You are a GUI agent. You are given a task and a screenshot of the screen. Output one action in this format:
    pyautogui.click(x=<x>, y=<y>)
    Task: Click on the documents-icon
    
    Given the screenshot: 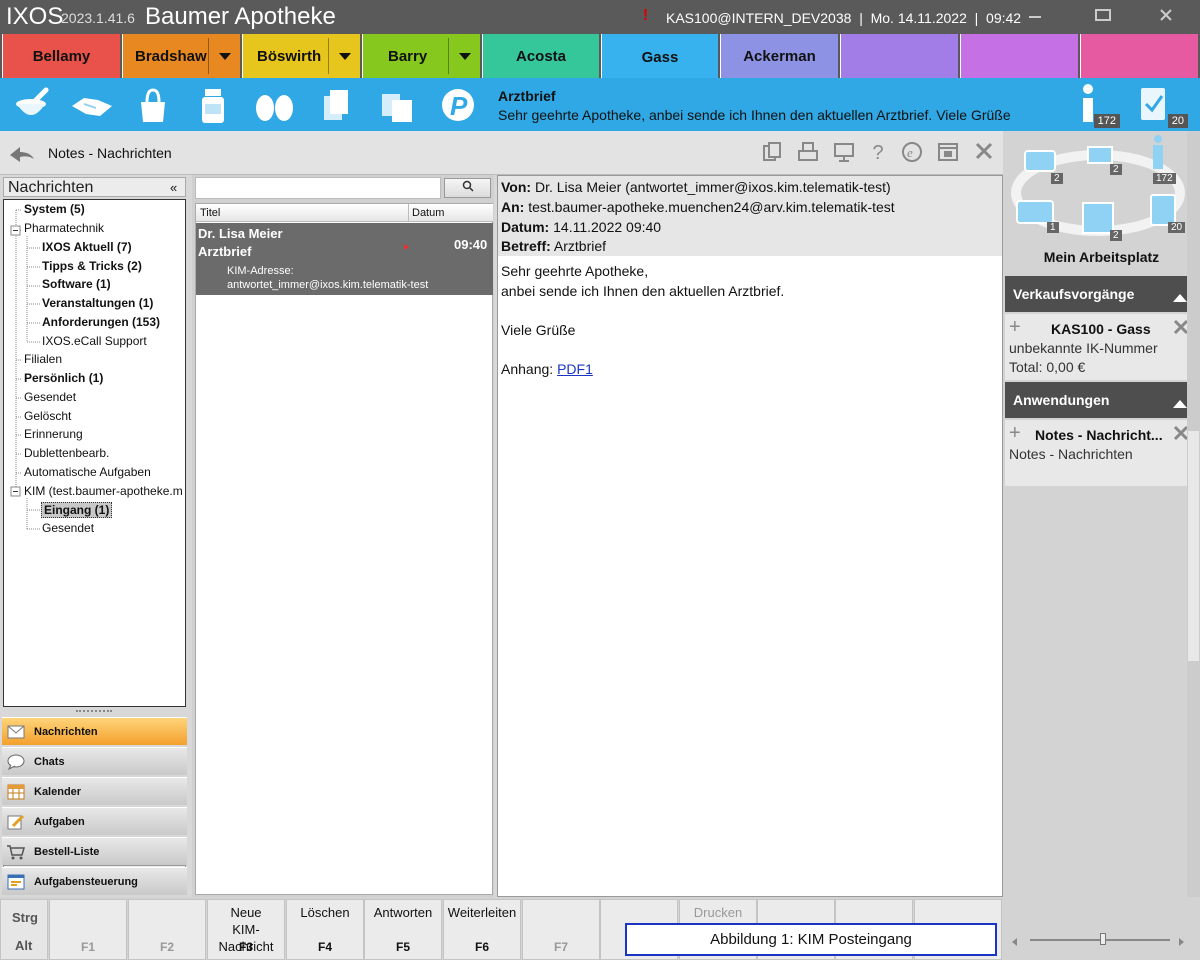 What is the action you would take?
    pyautogui.click(x=338, y=105)
    